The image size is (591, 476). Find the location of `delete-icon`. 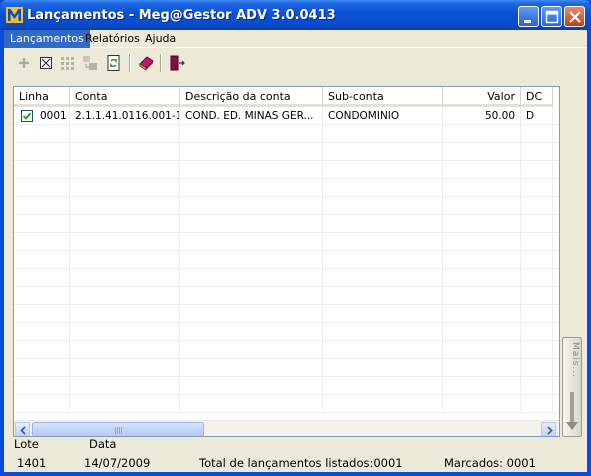

delete-icon is located at coordinates (46, 63).